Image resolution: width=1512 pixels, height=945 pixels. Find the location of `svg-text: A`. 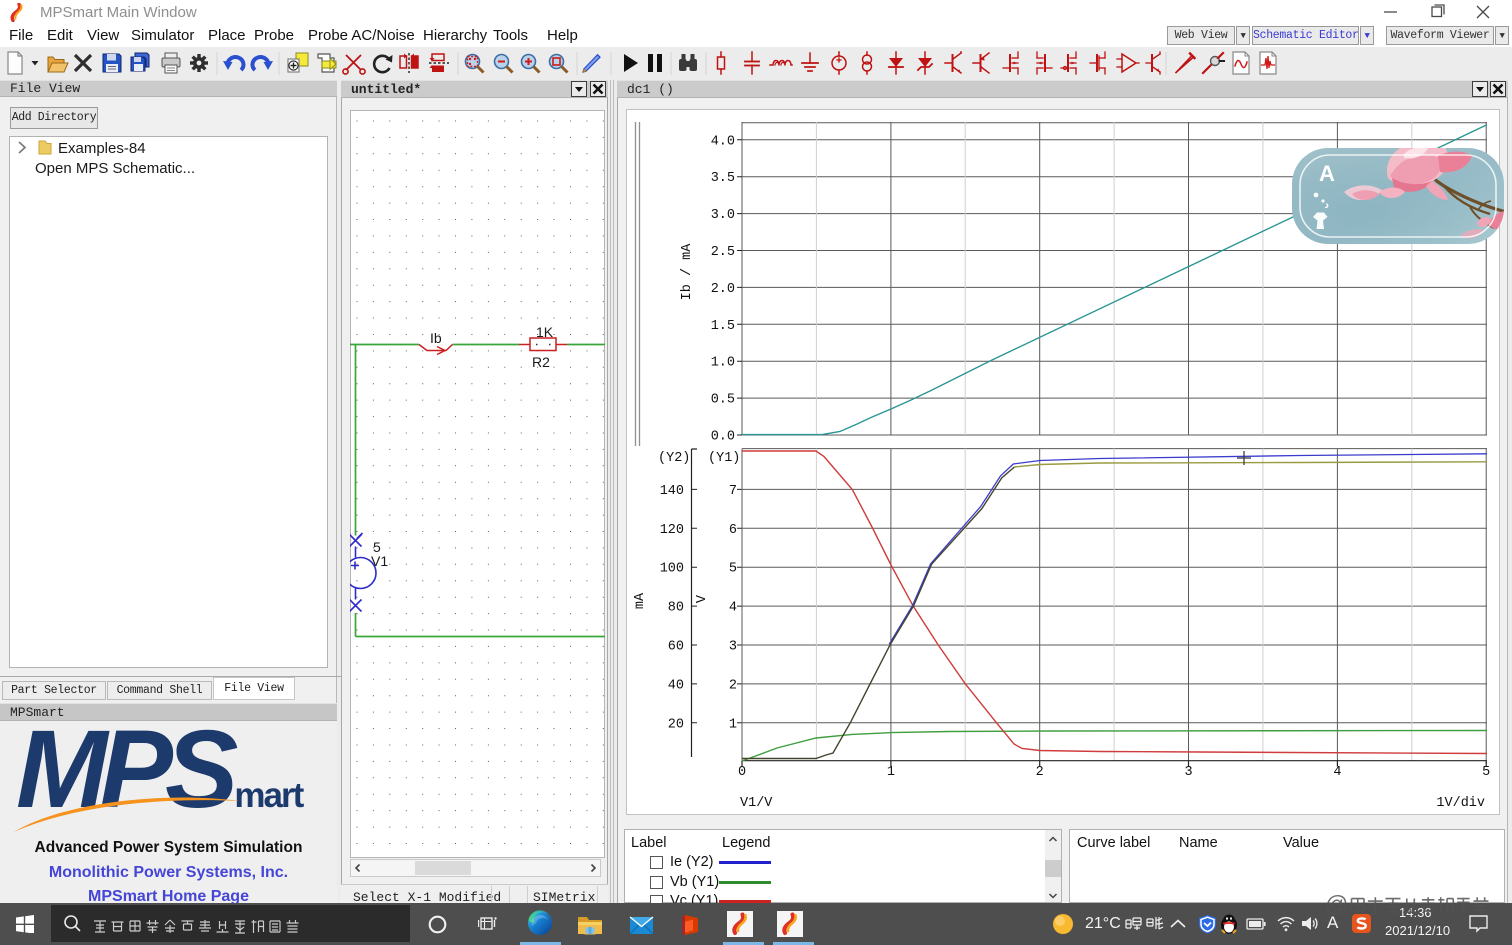

svg-text: A is located at coordinates (1327, 173).